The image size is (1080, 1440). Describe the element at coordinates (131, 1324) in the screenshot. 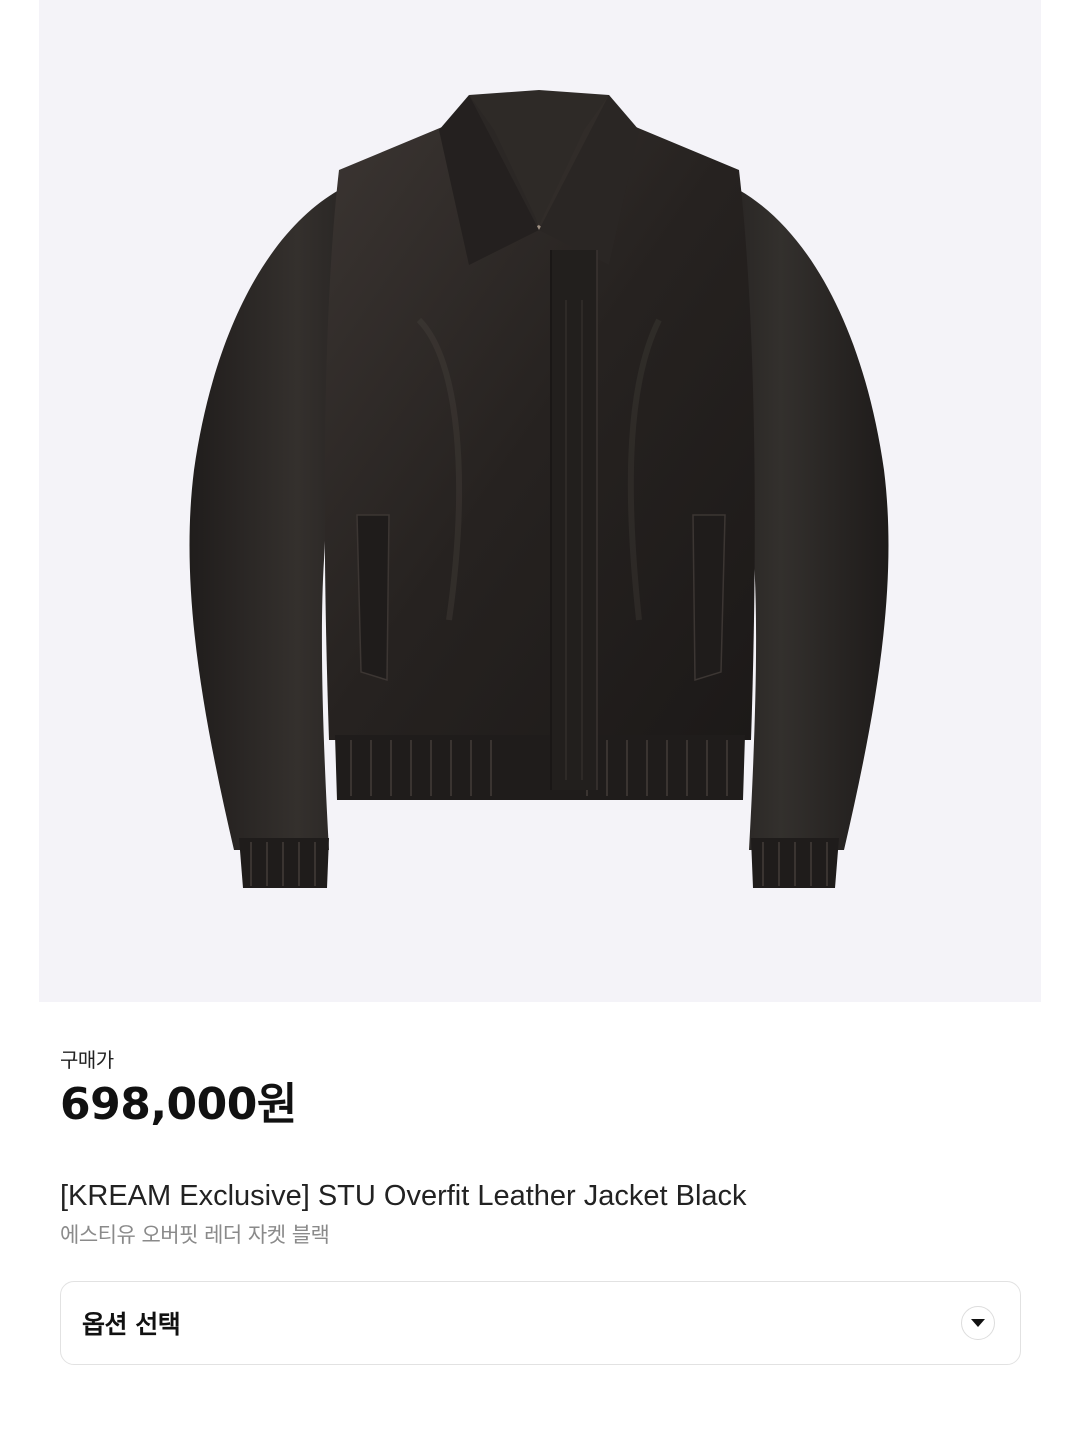

I see `option-select-label: 옵션 선택` at that location.